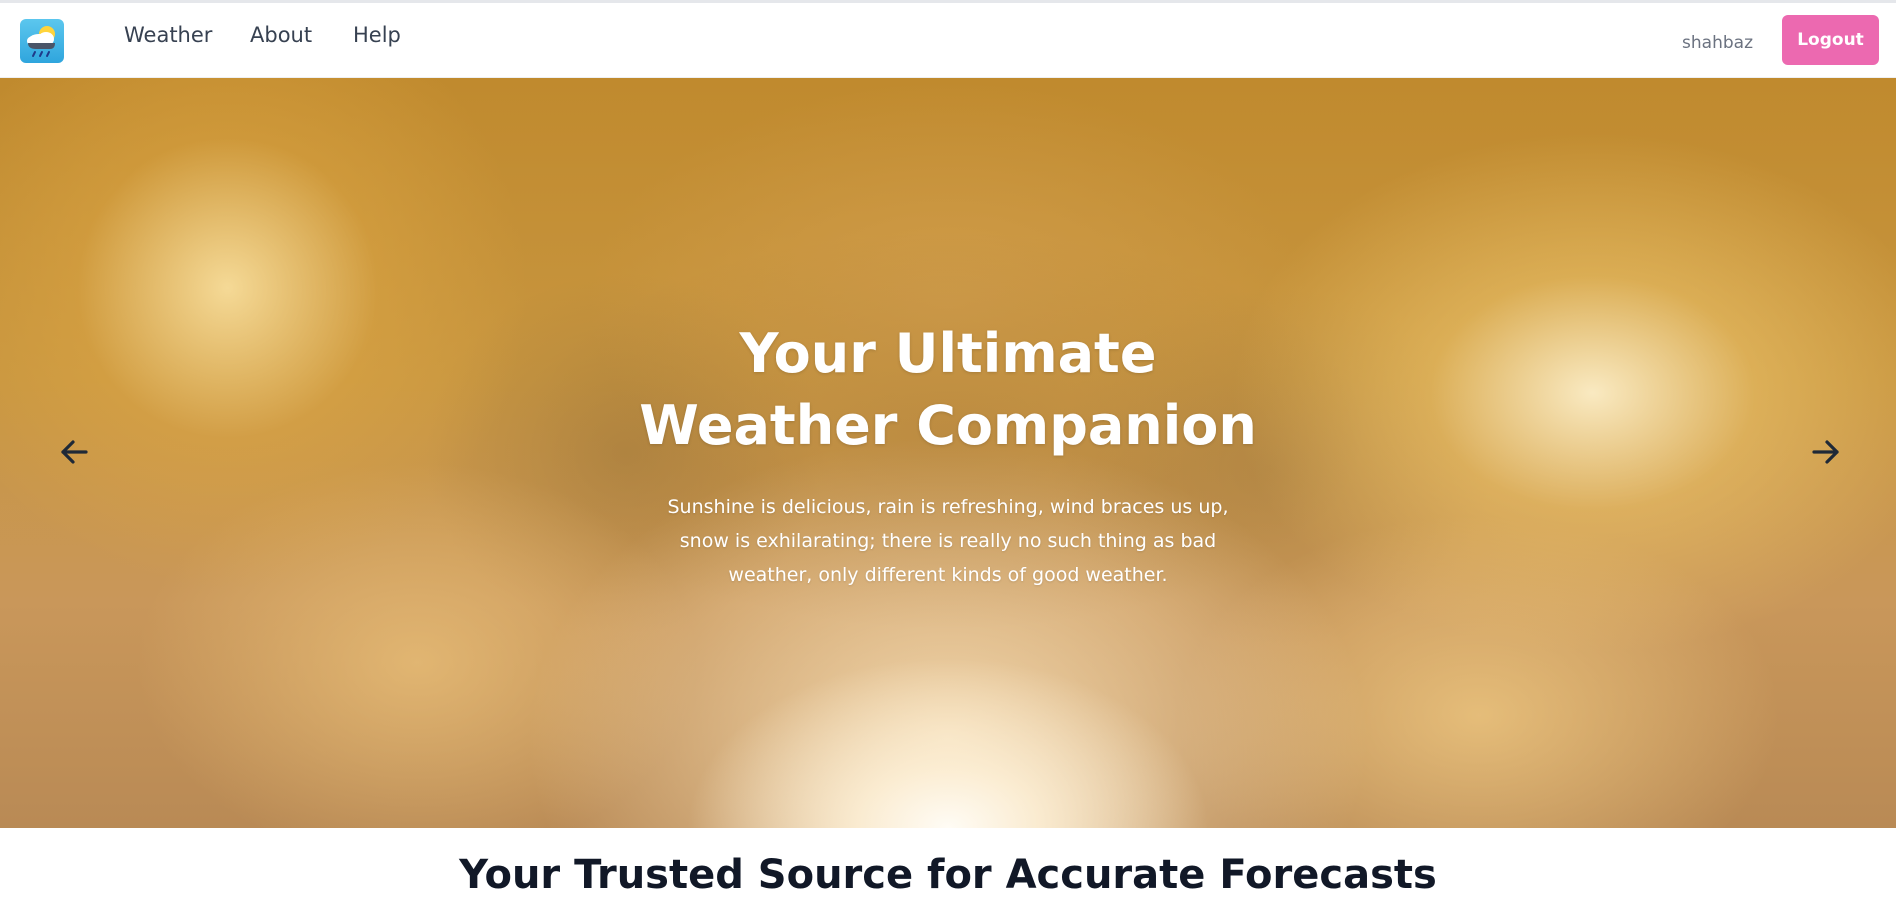 This screenshot has width=1896, height=902. What do you see at coordinates (948, 353) in the screenshot?
I see `hero-title-line1: Your Ultimate` at bounding box center [948, 353].